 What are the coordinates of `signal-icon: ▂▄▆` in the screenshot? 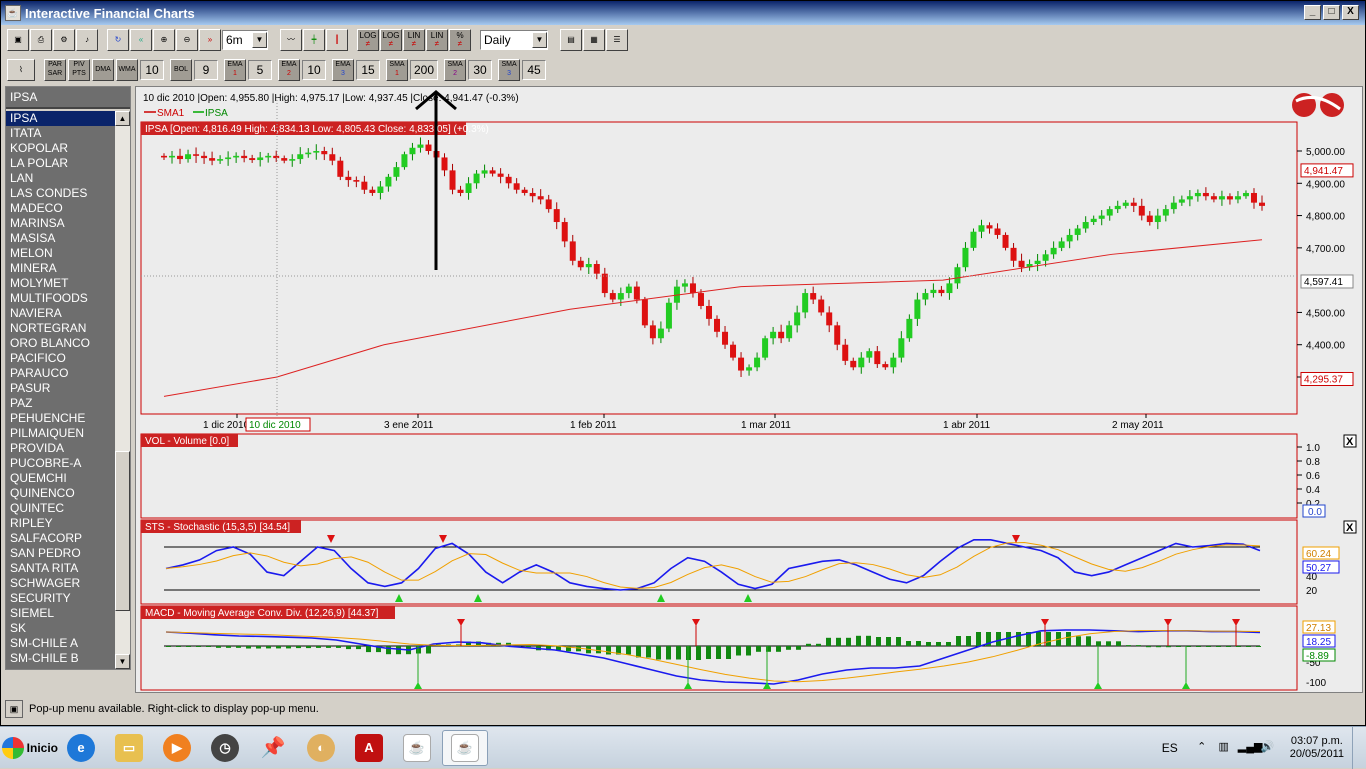 It's located at (1250, 748).